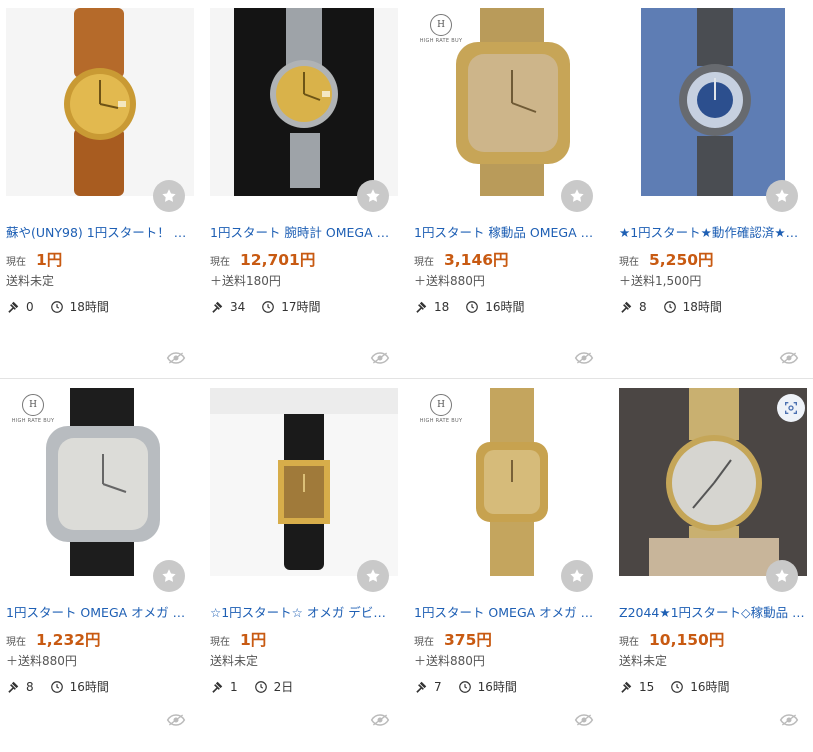  I want to click on listing-meta: 18 16時間, so click(469, 306).